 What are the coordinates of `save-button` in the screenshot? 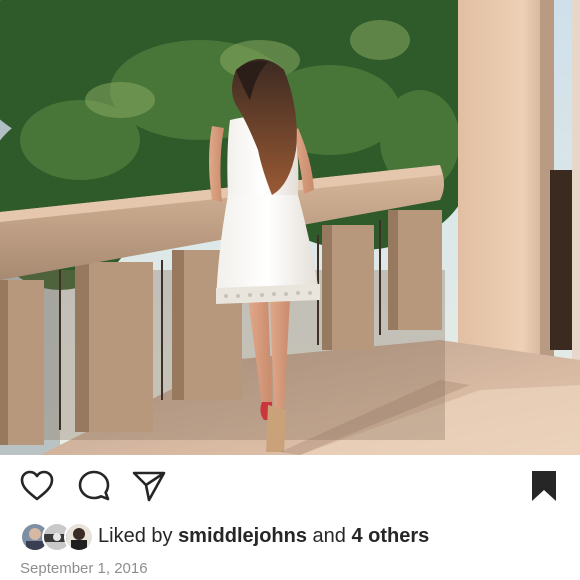 It's located at (544, 486).